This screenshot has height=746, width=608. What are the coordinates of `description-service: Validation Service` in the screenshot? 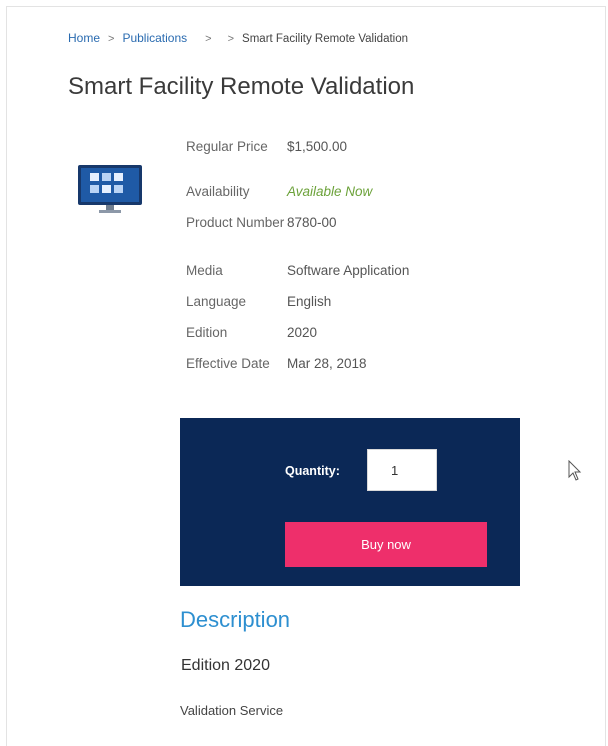 It's located at (232, 710).